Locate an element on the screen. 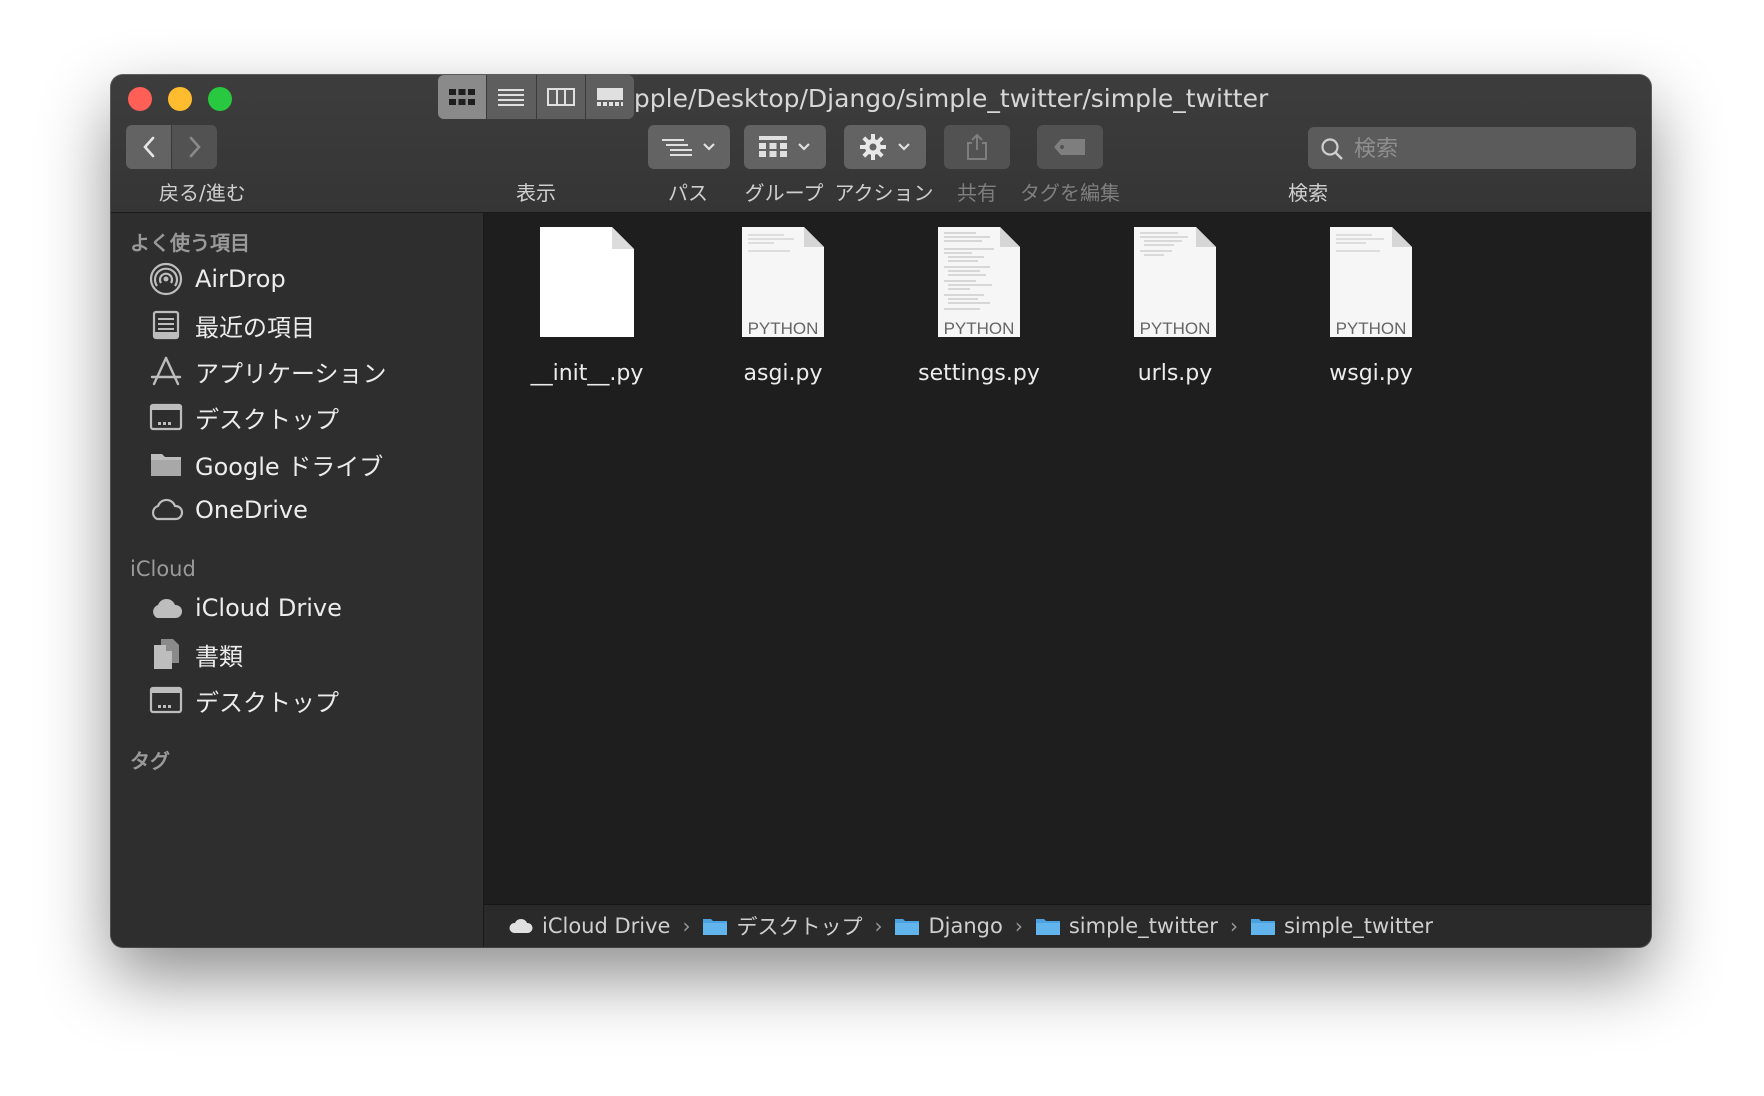  columns-icon is located at coordinates (560, 97).